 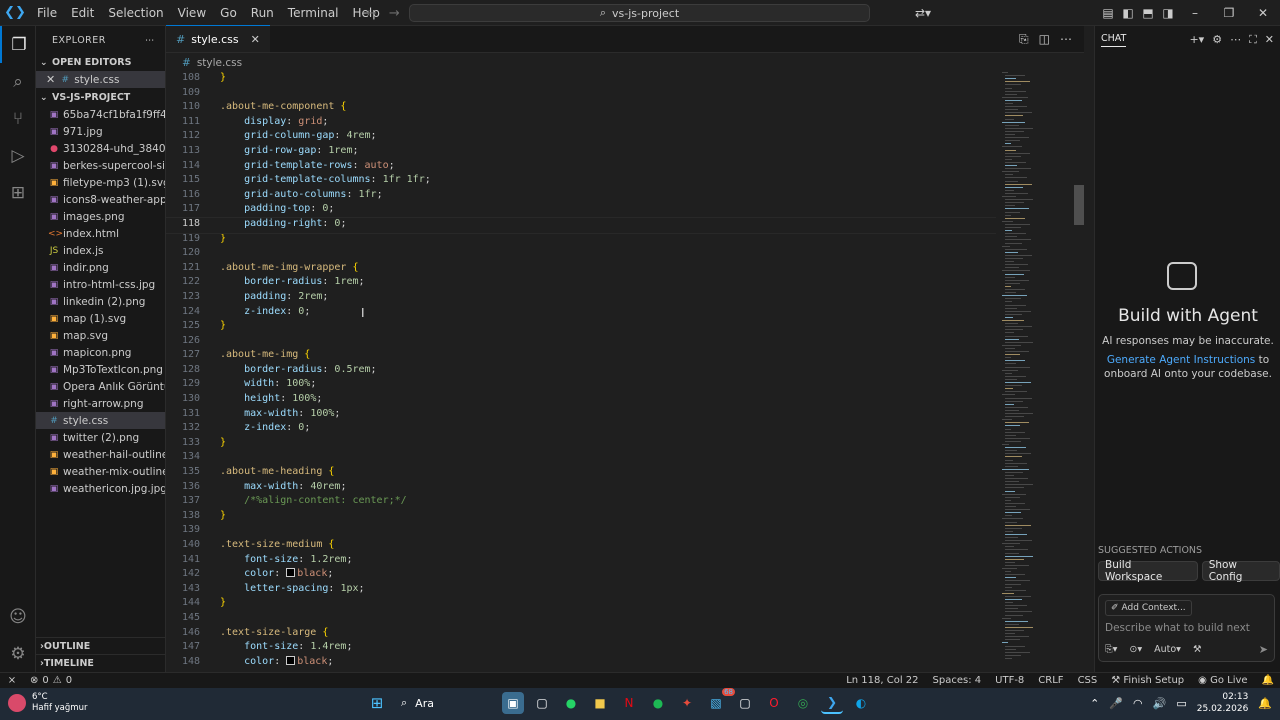 I want to click on search-view-icon: ⌕, so click(x=18, y=81).